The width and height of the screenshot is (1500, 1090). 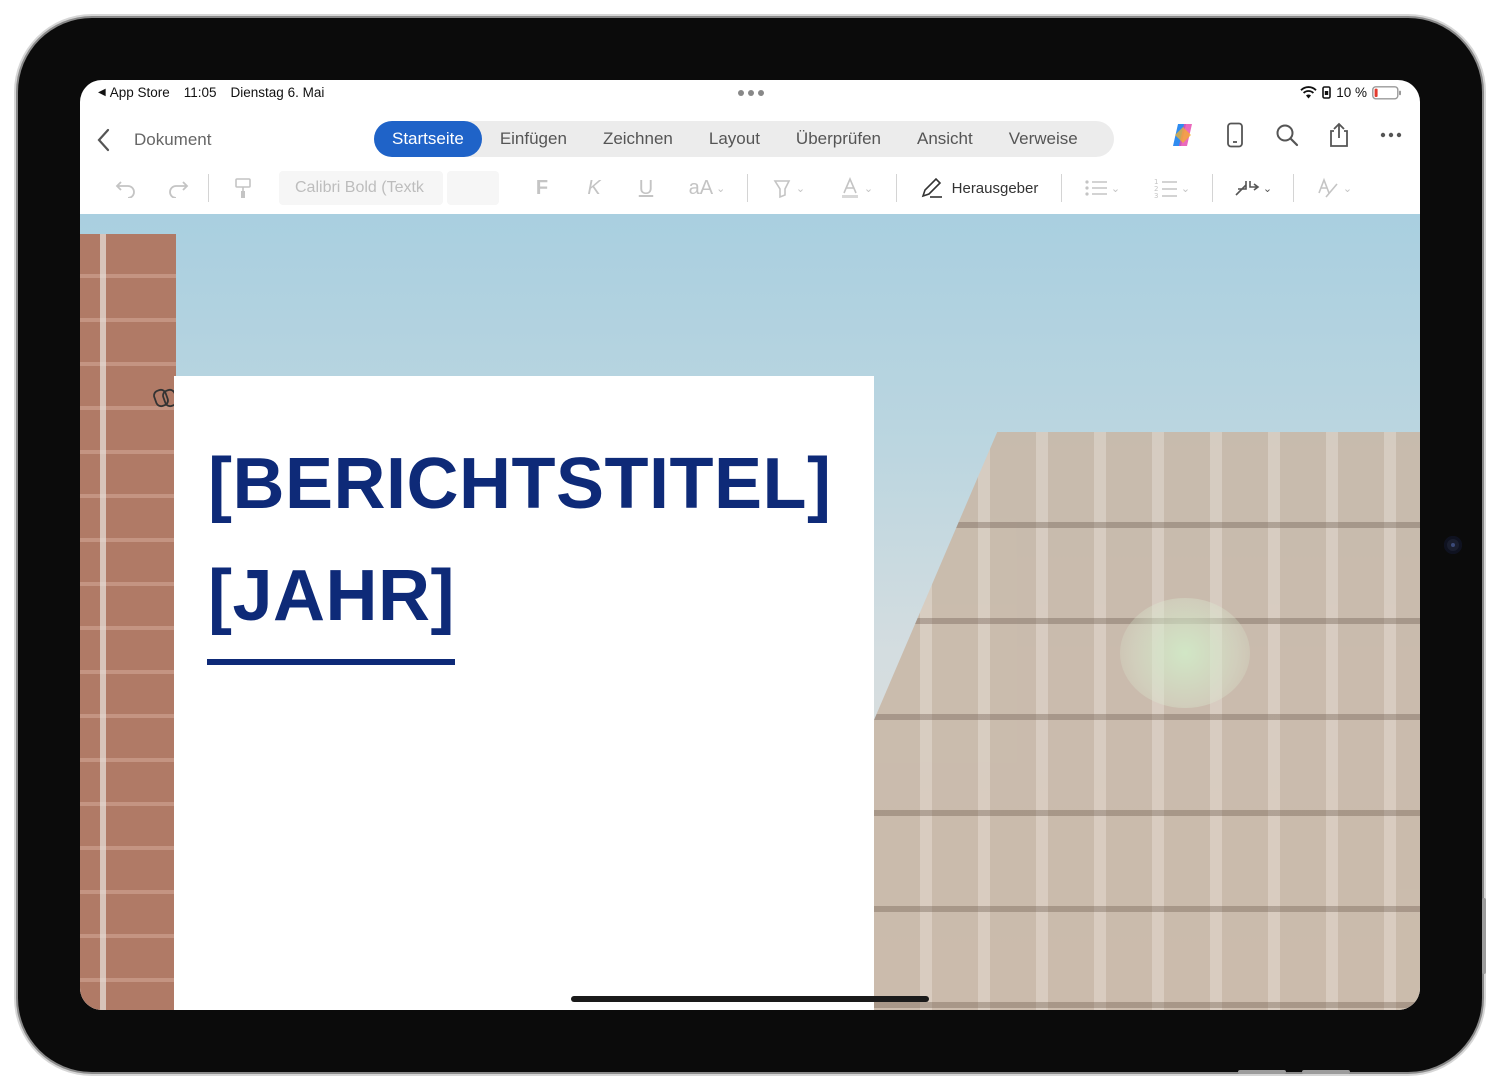 I want to click on copilot-button, so click(x=1183, y=135).